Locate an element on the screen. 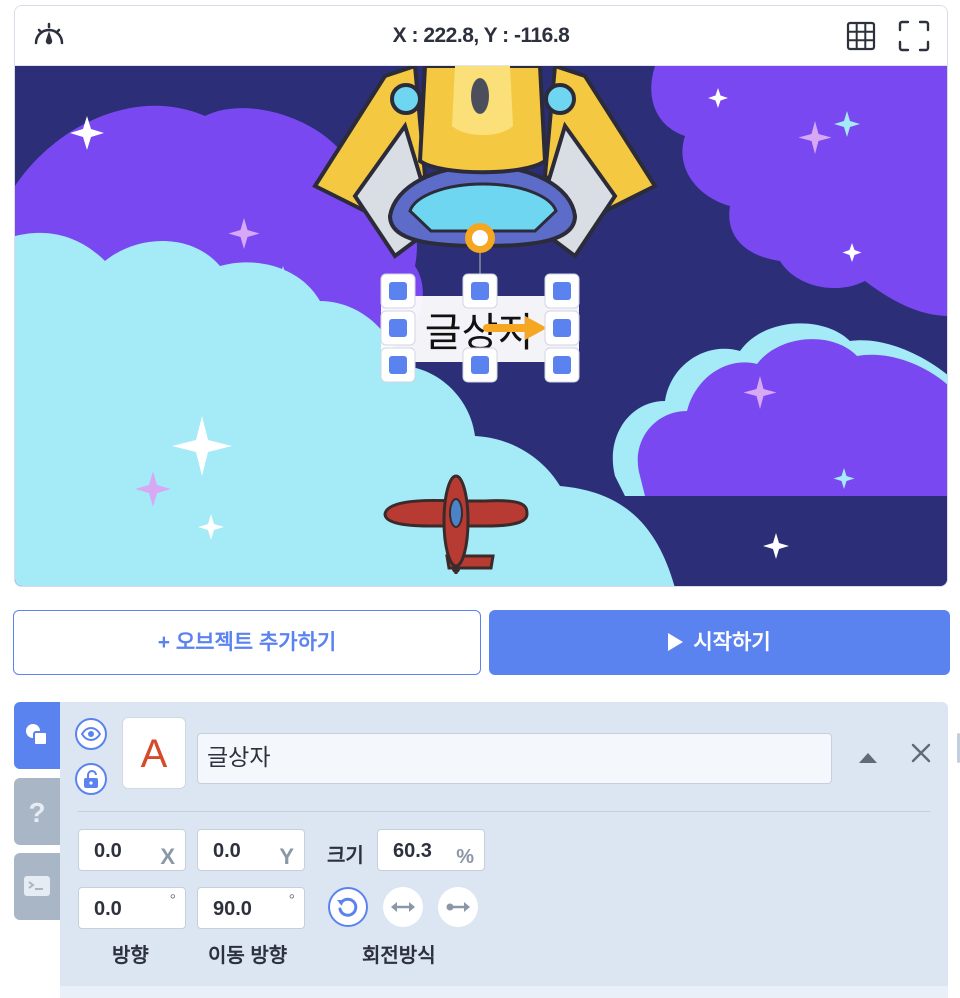 Image resolution: width=960 pixels, height=998 pixels. size-label: 크기 is located at coordinates (345, 856).